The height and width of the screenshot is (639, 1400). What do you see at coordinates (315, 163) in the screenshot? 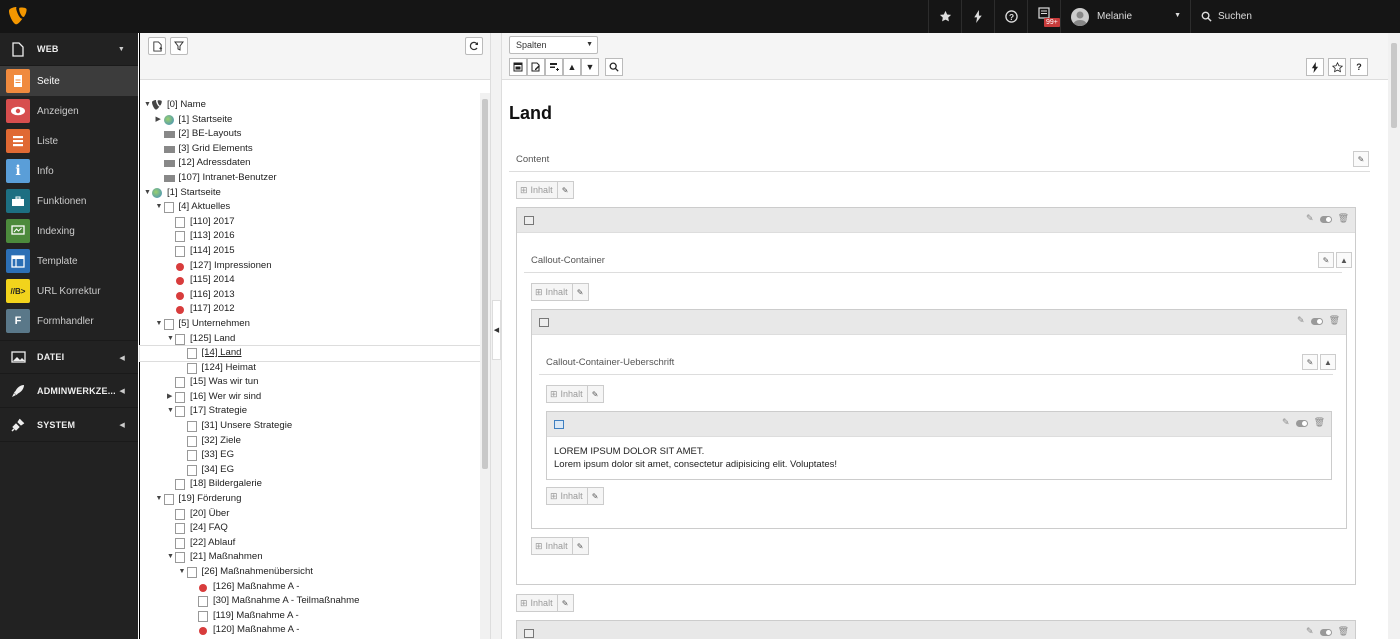
I see `tree-node: [12] Adressdaten` at bounding box center [315, 163].